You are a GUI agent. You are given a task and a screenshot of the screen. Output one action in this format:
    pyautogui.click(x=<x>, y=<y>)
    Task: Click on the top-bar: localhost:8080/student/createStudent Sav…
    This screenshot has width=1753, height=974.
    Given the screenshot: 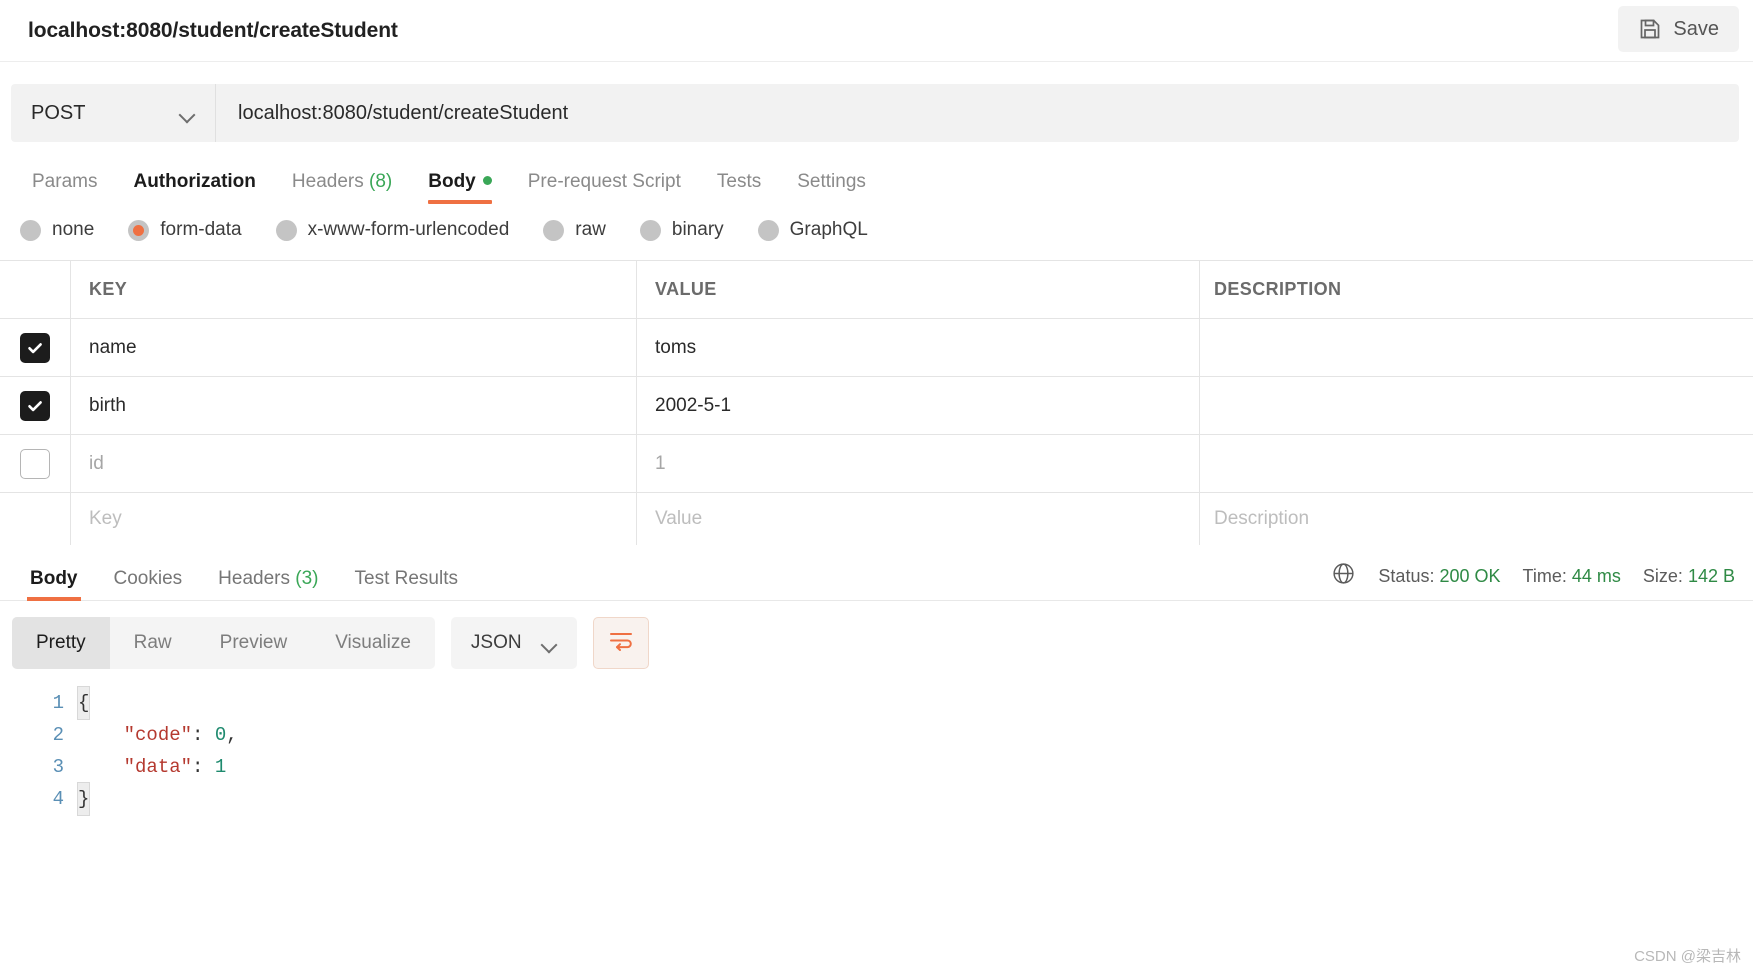 What is the action you would take?
    pyautogui.click(x=876, y=31)
    